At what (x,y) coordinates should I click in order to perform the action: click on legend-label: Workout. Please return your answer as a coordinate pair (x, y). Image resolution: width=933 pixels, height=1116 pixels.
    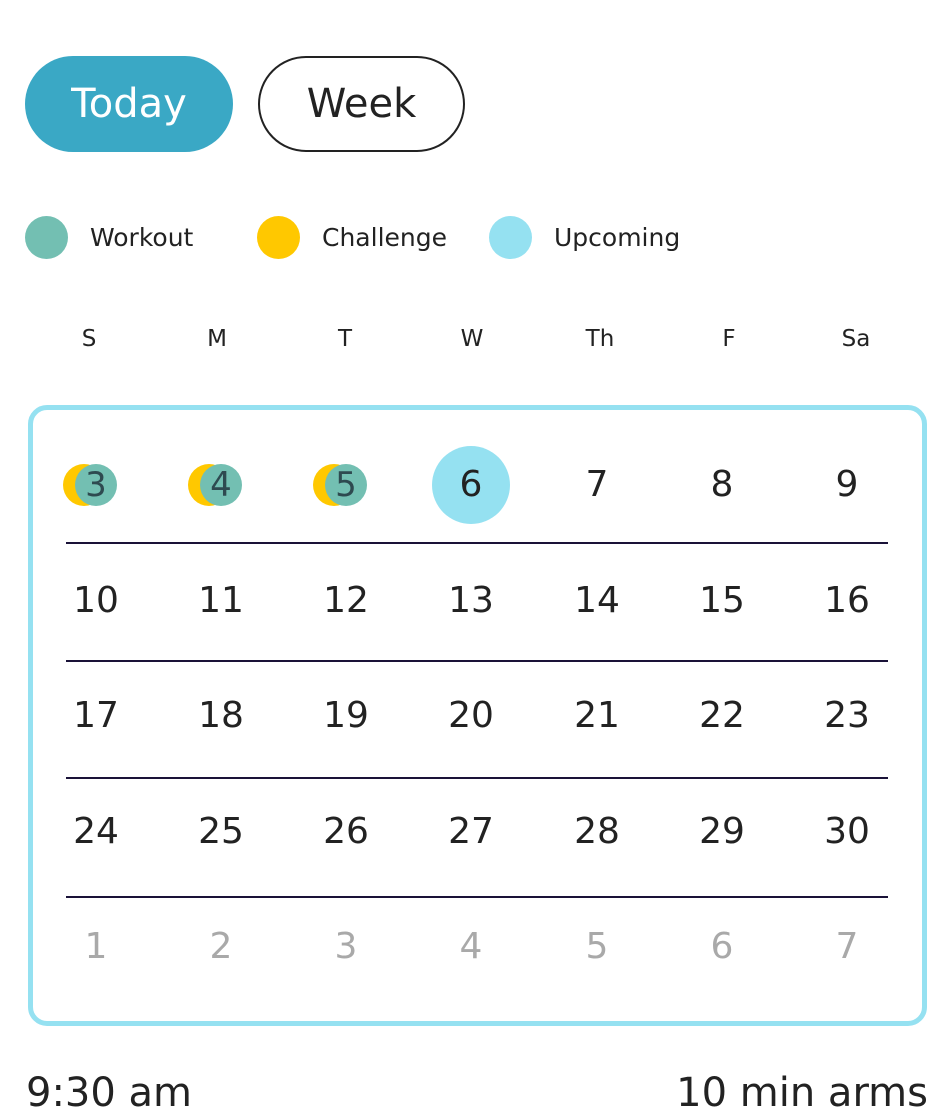
    Looking at the image, I should click on (142, 237).